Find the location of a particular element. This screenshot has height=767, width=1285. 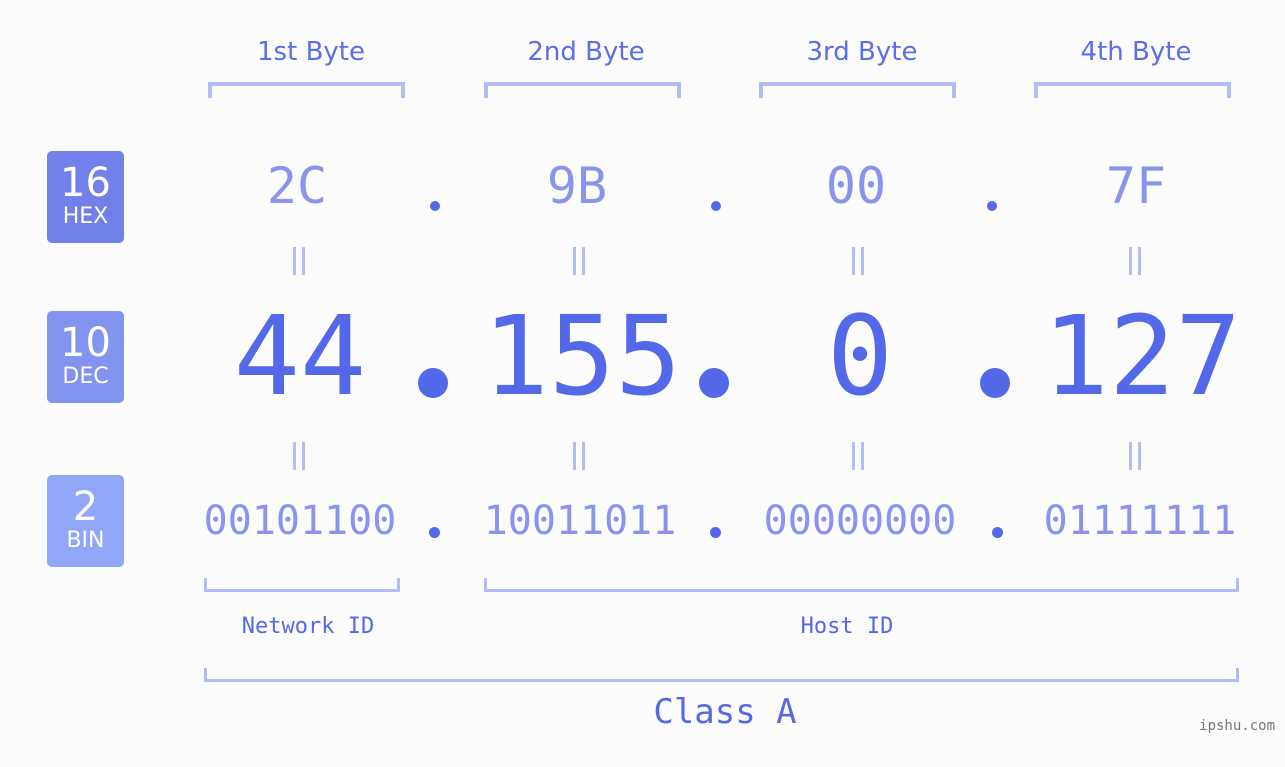

byte-header-4: 4th Byte is located at coordinates (1136, 52).